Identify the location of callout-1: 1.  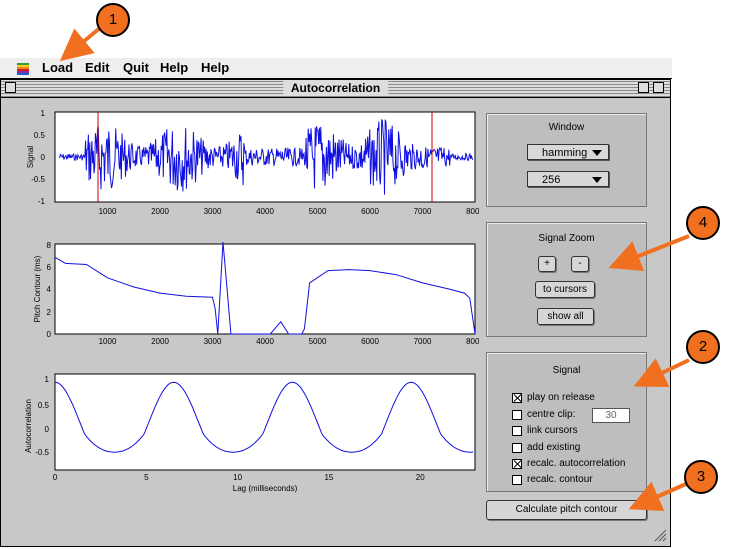
(113, 20).